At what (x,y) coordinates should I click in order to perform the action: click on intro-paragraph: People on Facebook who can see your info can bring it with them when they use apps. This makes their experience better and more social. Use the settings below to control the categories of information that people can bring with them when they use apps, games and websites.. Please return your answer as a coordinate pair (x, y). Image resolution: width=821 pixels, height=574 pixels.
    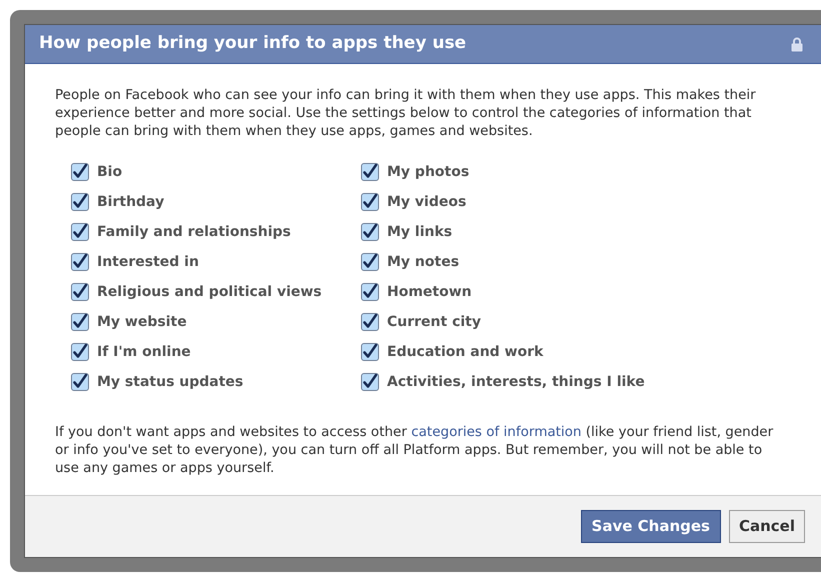
    Looking at the image, I should click on (406, 113).